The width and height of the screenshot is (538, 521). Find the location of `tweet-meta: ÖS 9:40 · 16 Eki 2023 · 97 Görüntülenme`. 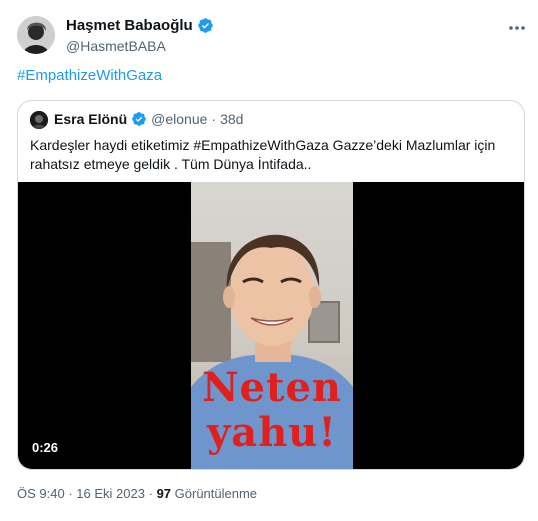

tweet-meta: ÖS 9:40 · 16 Eki 2023 · 97 Görüntülenme is located at coordinates (137, 493).